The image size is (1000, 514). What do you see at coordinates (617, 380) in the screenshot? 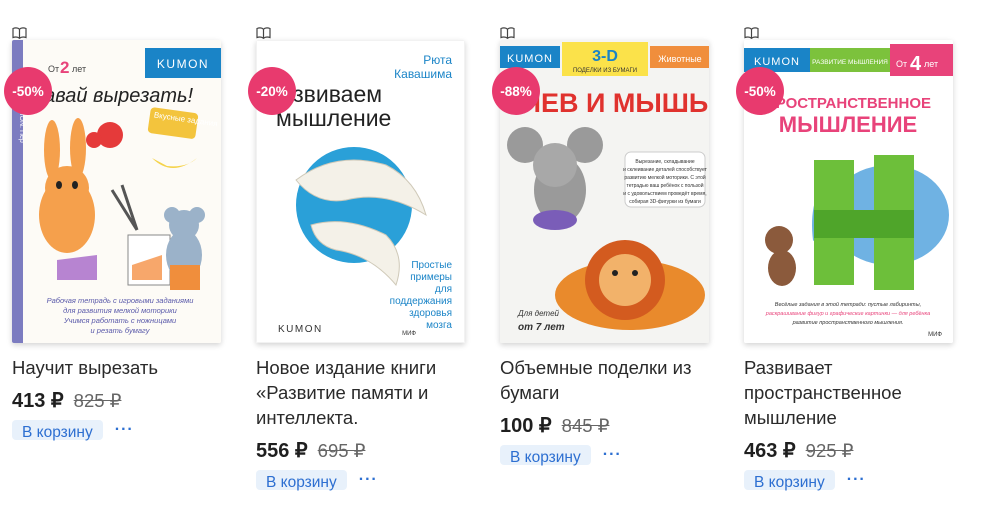
I see `product-title: Объемные поделки из бумаги` at bounding box center [617, 380].